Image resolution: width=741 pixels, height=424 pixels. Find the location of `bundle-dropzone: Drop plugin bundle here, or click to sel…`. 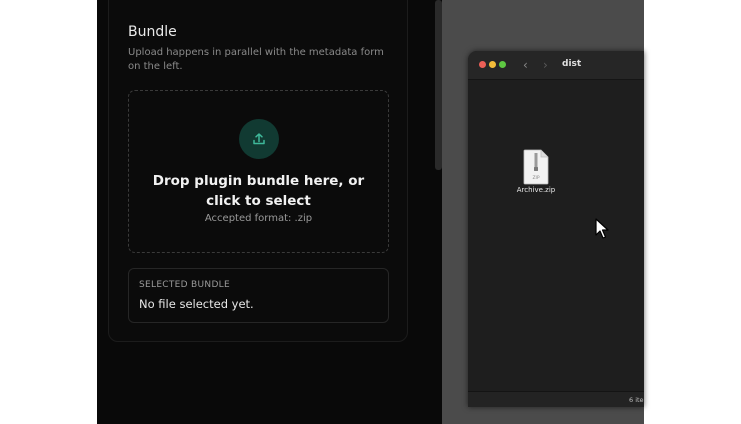

bundle-dropzone: Drop plugin bundle here, or click to sel… is located at coordinates (258, 171).